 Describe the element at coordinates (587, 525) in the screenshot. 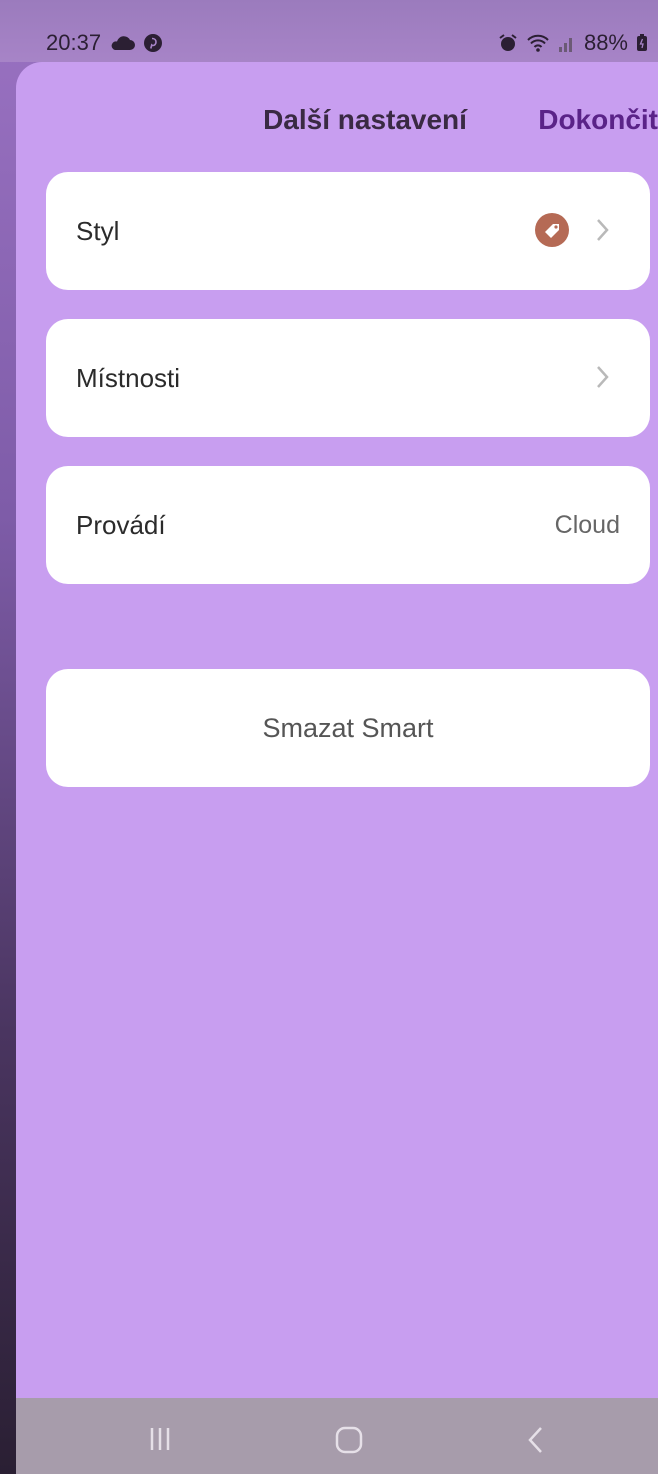

I see `executes-value: Cloud` at that location.